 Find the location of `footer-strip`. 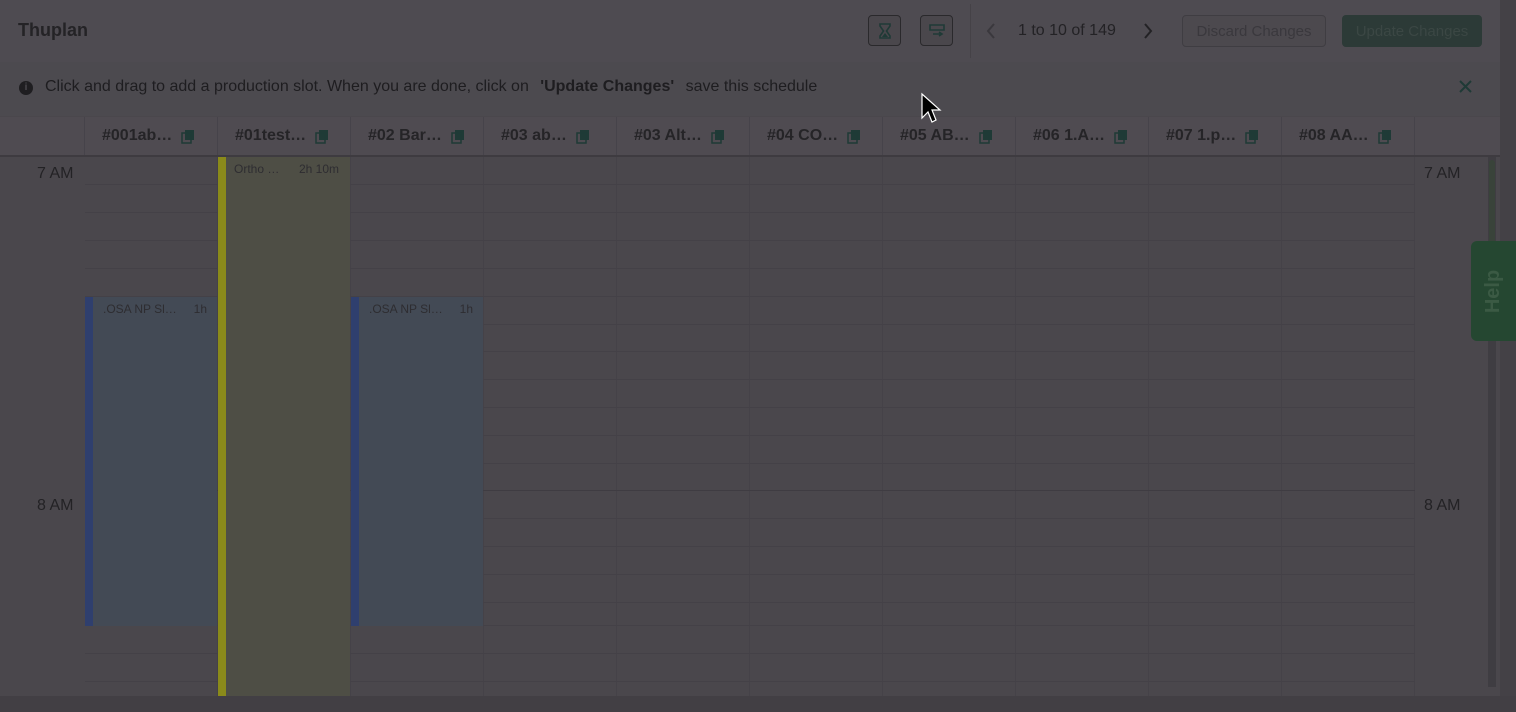

footer-strip is located at coordinates (758, 704).